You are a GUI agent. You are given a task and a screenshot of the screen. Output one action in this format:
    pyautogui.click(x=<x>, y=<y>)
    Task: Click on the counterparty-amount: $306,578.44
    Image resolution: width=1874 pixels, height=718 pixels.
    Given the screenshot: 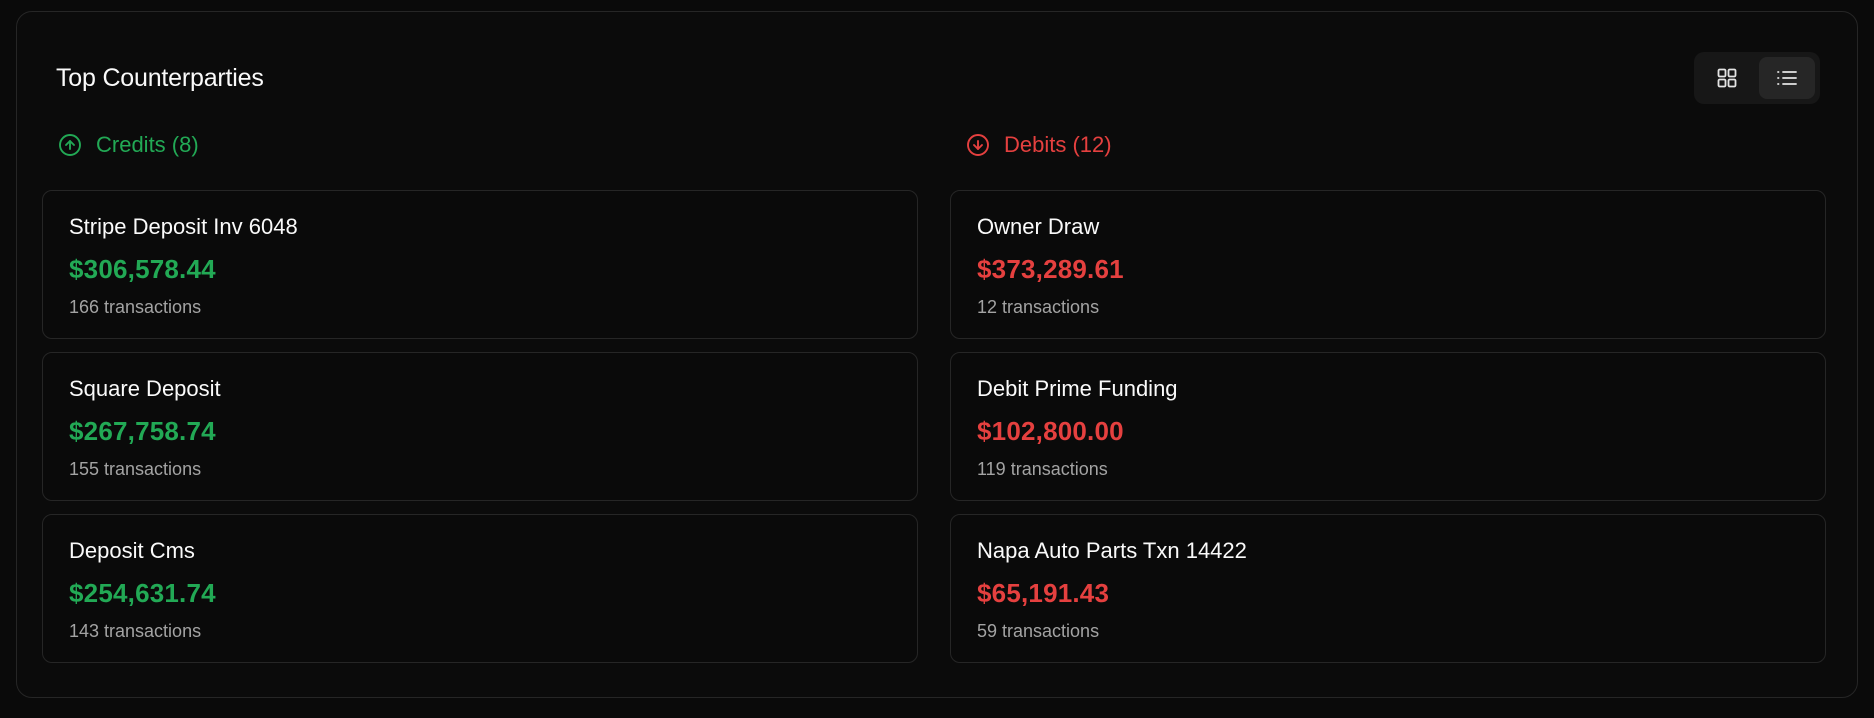 What is the action you would take?
    pyautogui.click(x=142, y=269)
    